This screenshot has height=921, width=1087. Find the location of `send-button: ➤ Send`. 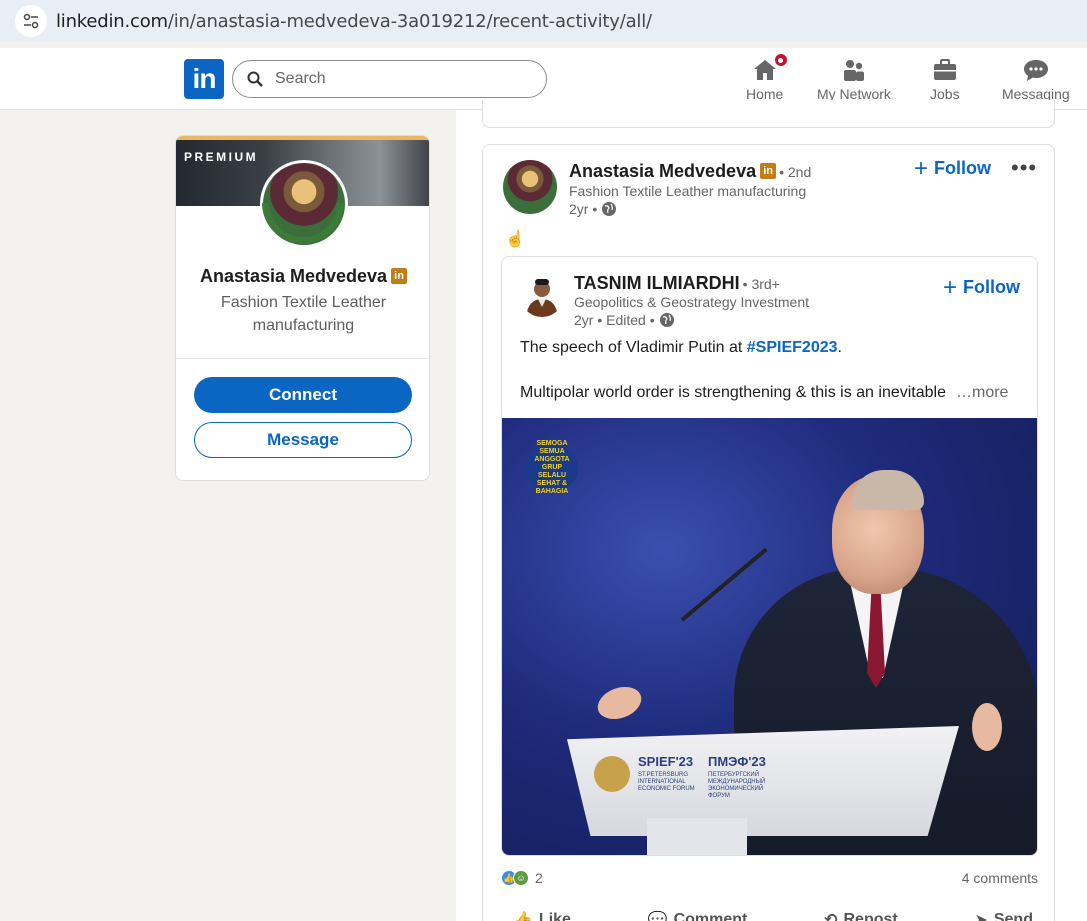

send-button: ➤ Send is located at coordinates (1003, 915).